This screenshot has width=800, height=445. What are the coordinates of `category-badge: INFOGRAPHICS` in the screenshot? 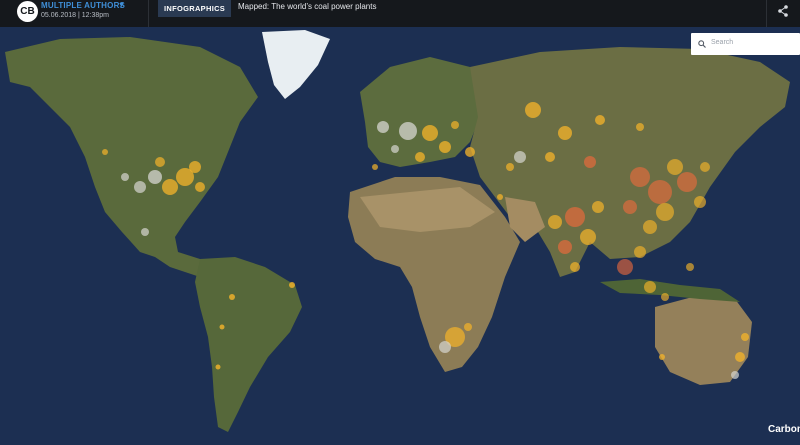 It's located at (195, 8).